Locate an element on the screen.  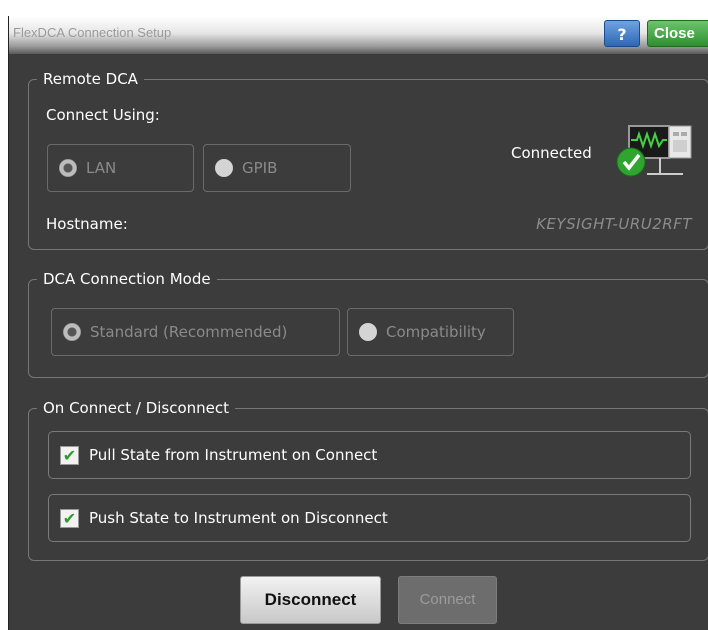
gpib-radio: GPIB is located at coordinates (277, 168).